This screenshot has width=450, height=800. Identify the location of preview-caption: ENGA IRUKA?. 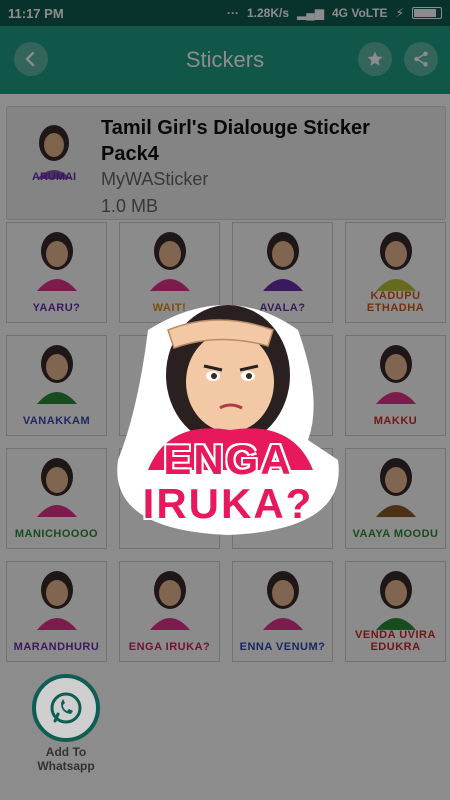
(228, 482).